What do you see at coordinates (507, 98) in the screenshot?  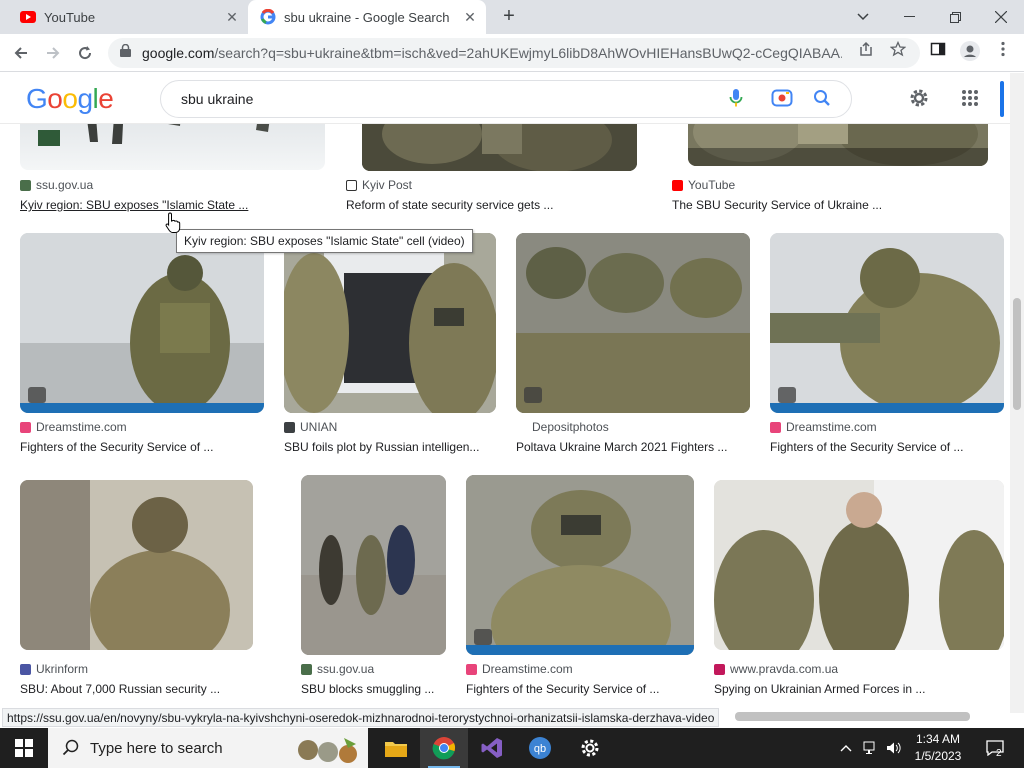 I see `google-header: Google sbu ukraine` at bounding box center [507, 98].